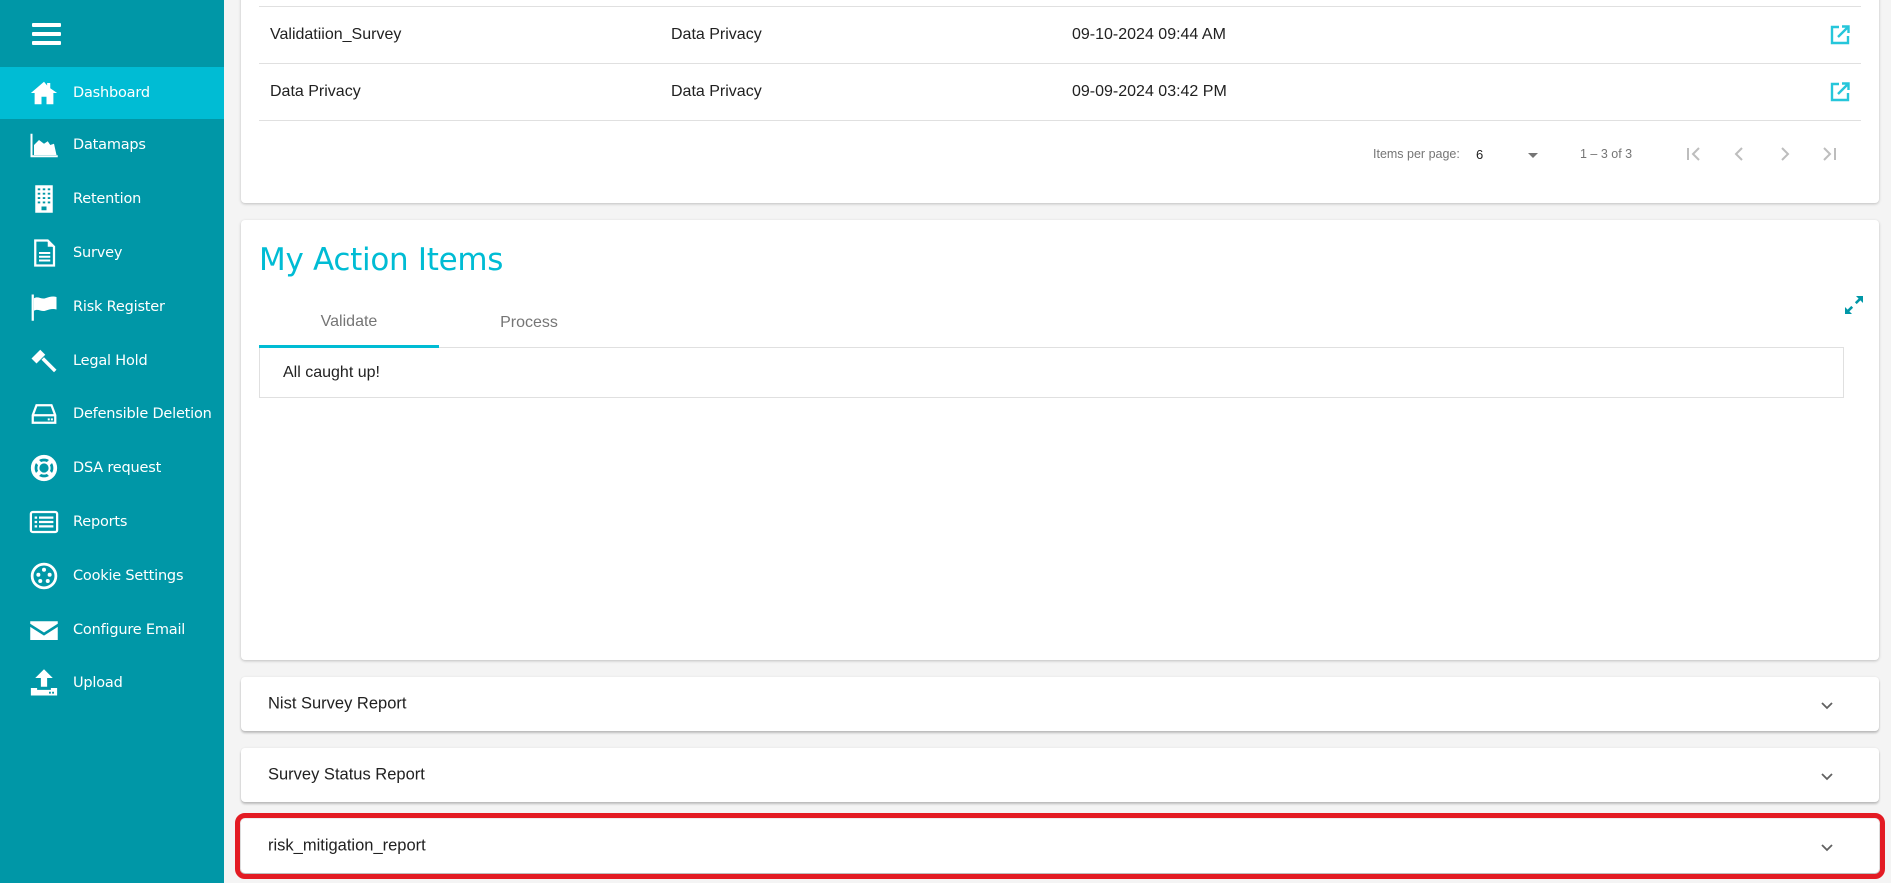 The width and height of the screenshot is (1891, 883). I want to click on sidebar-item-label: DSA request, so click(117, 468).